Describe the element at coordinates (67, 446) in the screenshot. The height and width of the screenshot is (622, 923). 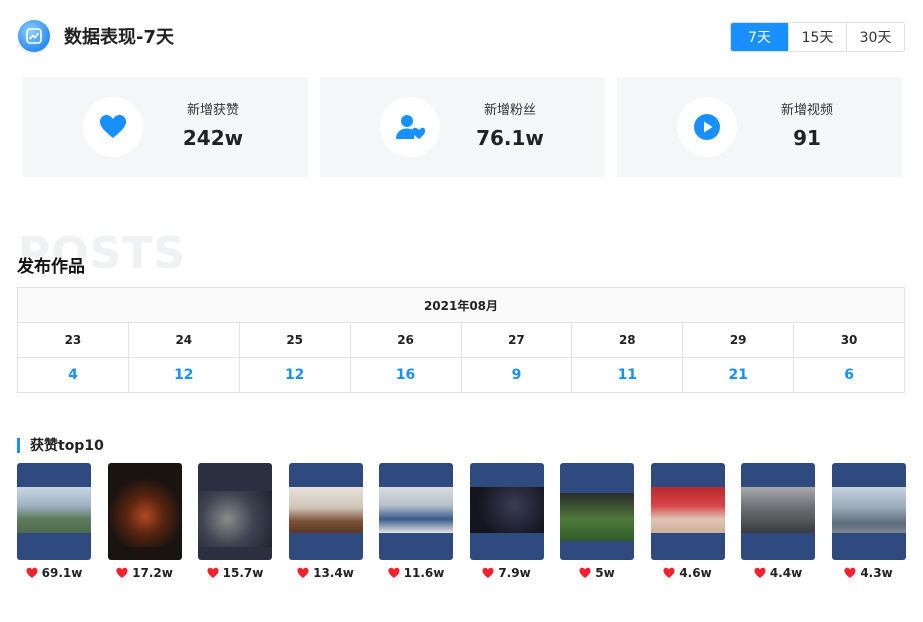
I see `top10-title: 获赞top10` at that location.